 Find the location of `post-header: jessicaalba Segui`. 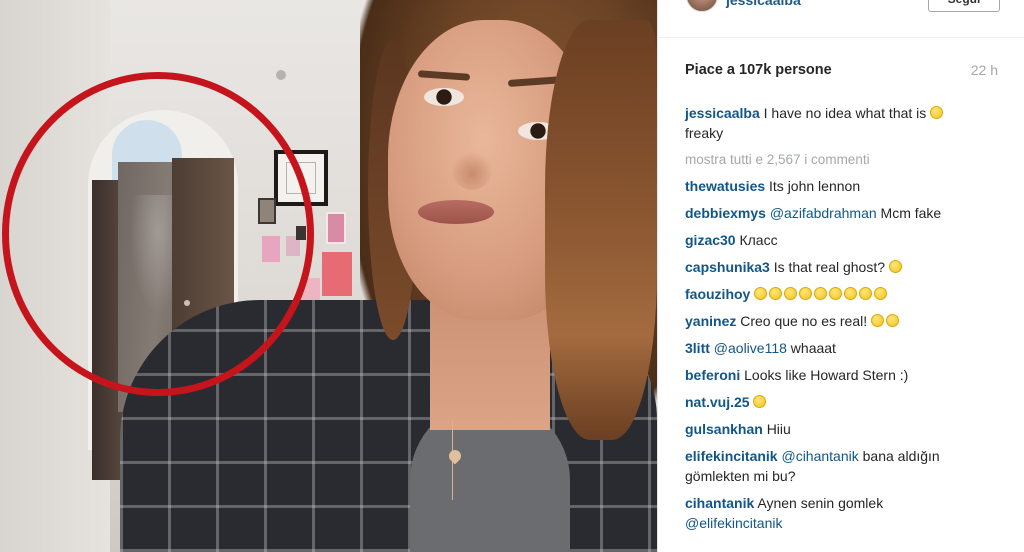

post-header: jessicaalba Segui is located at coordinates (841, 19).